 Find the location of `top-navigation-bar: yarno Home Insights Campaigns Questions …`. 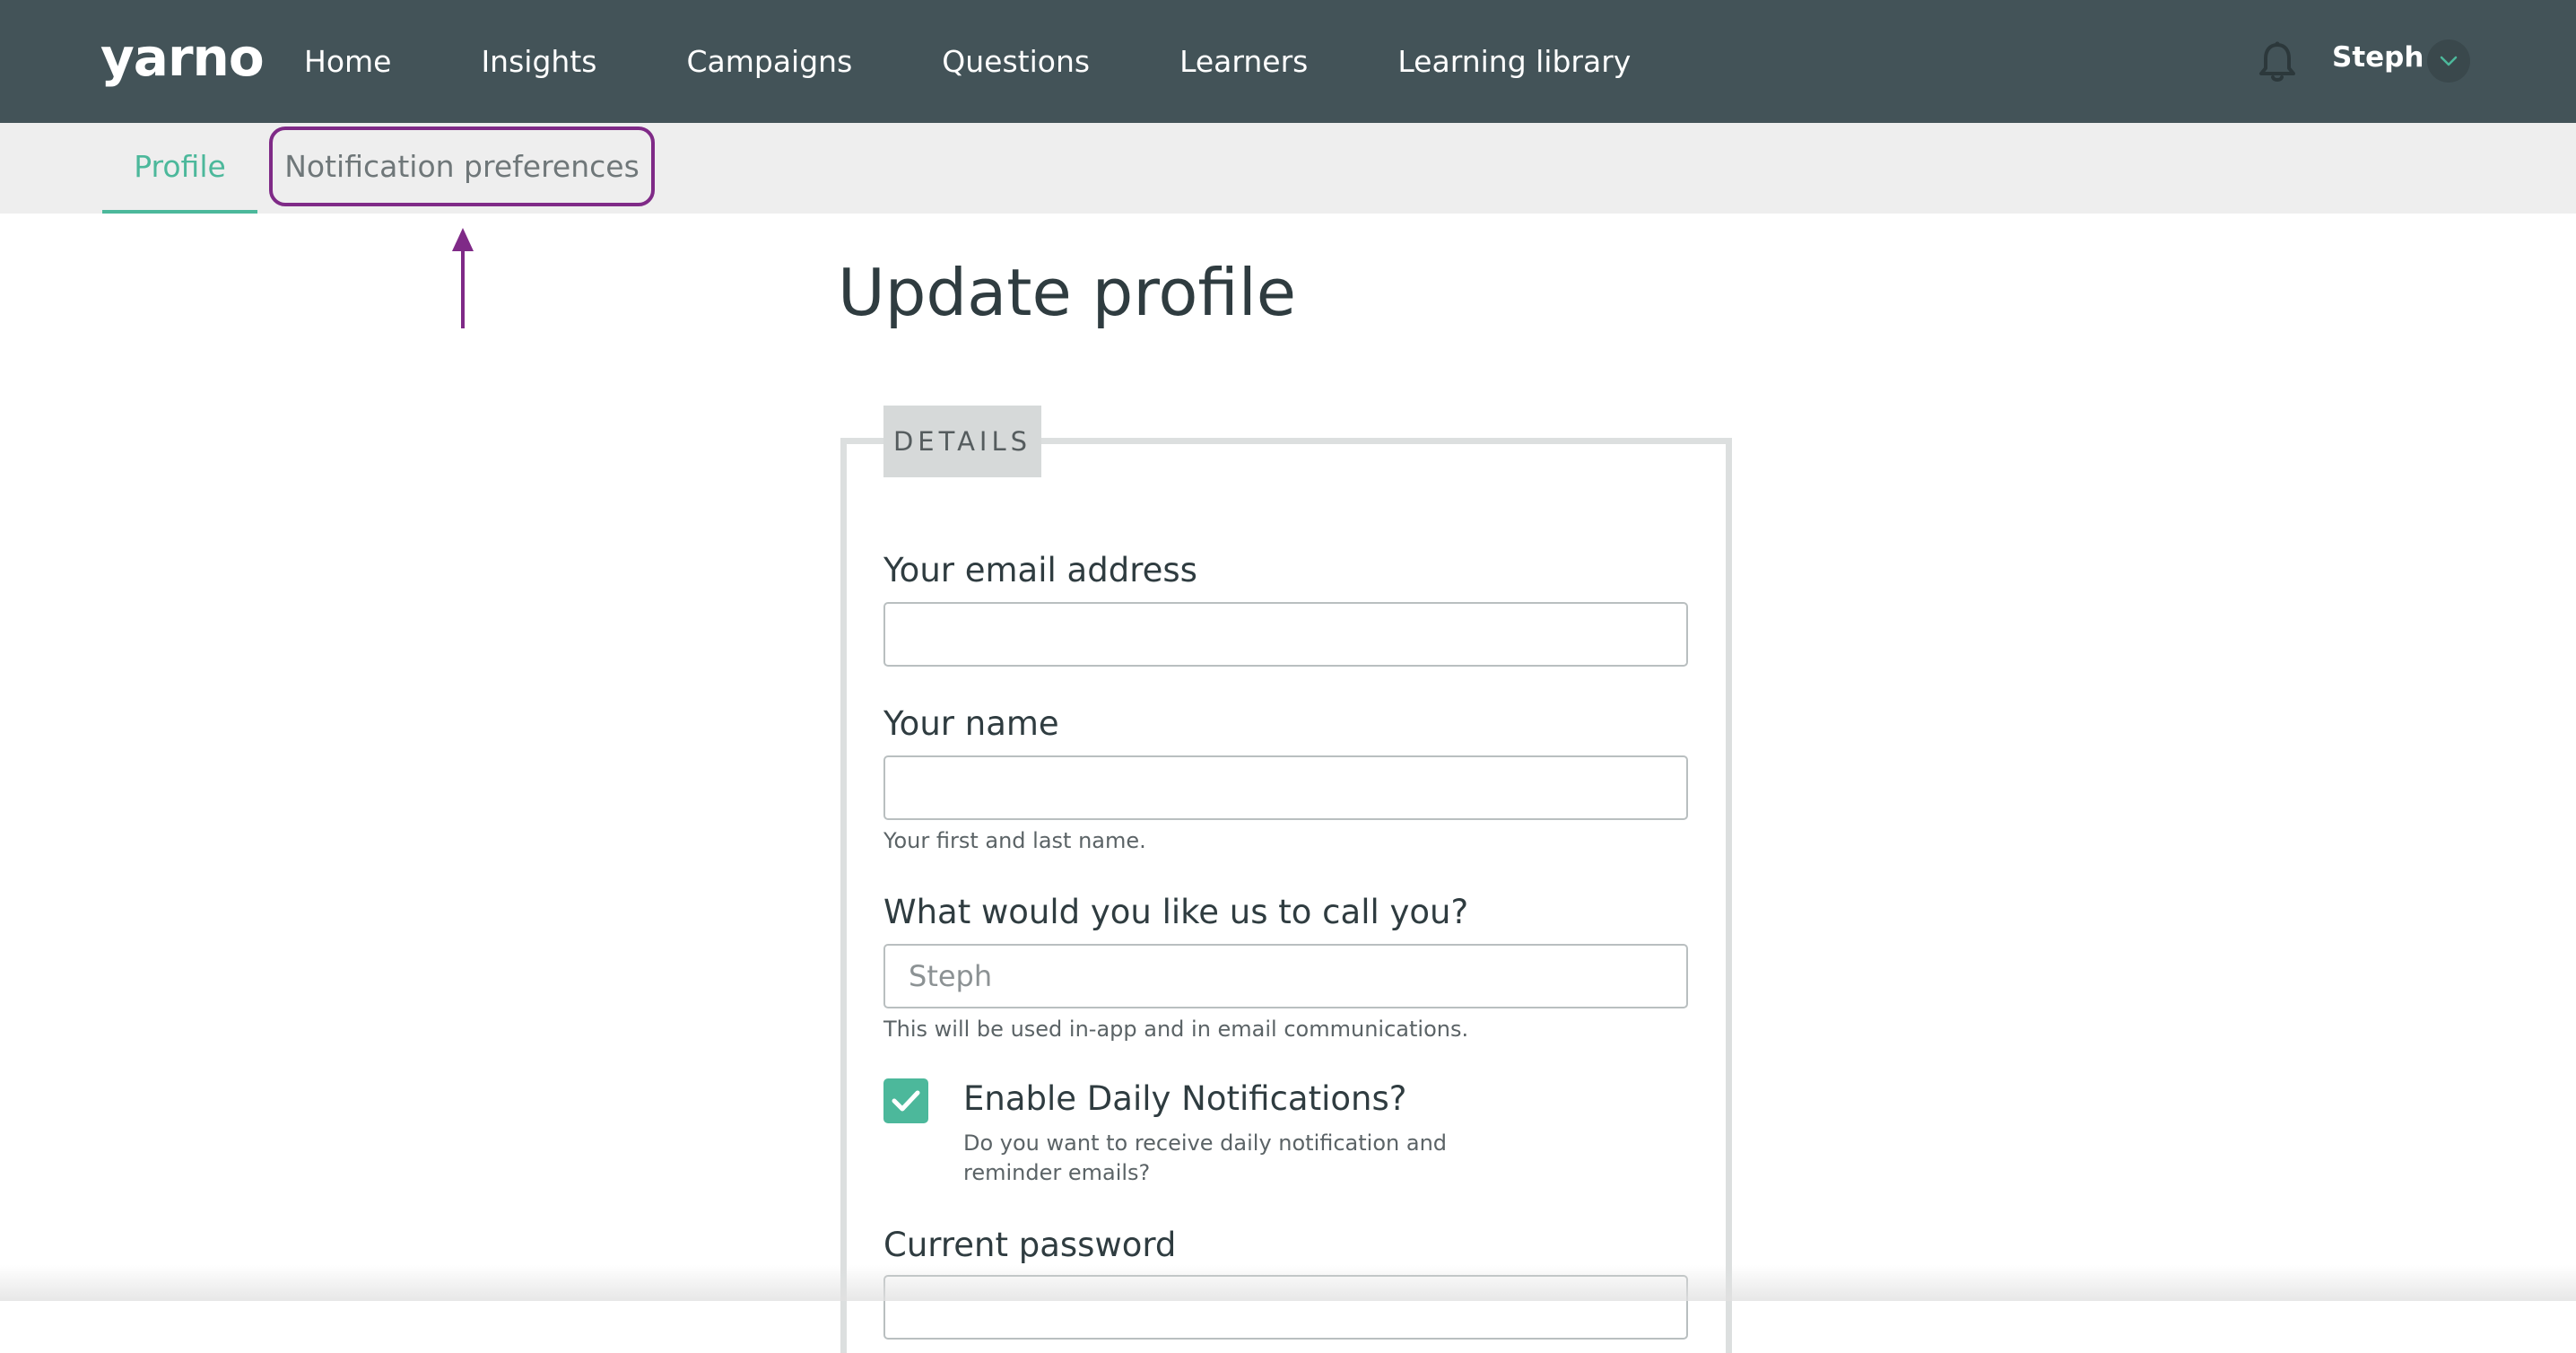

top-navigation-bar: yarno Home Insights Campaigns Questions … is located at coordinates (1288, 62).